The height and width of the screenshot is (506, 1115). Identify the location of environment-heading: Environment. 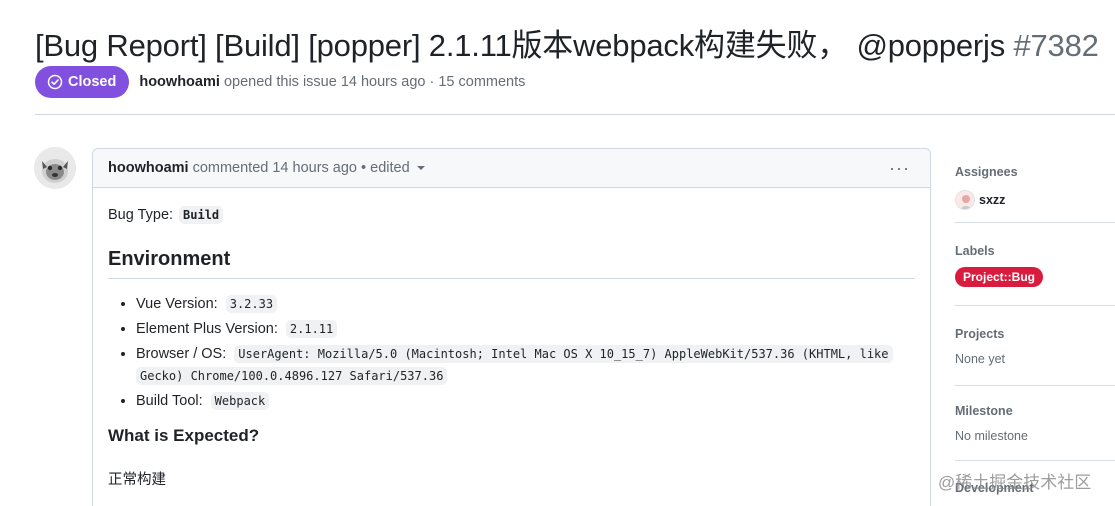
(511, 263).